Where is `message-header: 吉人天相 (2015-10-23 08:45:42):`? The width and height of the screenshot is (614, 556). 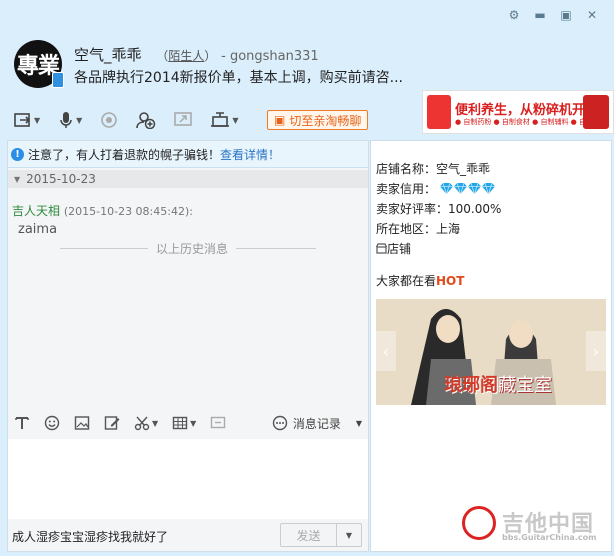 message-header: 吉人天相 (2015-10-23 08:45:42): is located at coordinates (102, 210).